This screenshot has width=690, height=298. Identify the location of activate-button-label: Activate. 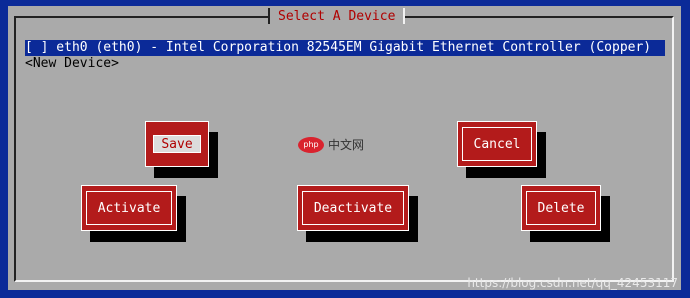
(129, 208).